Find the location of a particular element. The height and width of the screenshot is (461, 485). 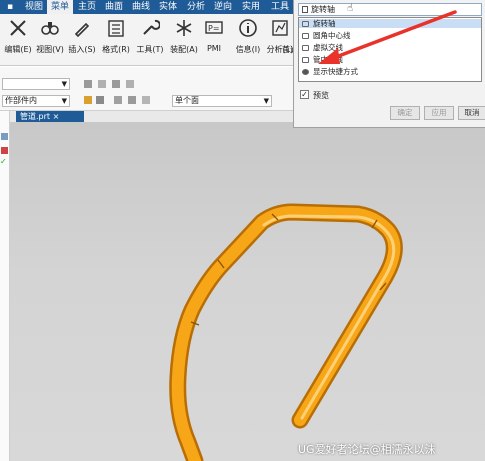

edit-menu-button: 编辑(E) is located at coordinates (18, 40).